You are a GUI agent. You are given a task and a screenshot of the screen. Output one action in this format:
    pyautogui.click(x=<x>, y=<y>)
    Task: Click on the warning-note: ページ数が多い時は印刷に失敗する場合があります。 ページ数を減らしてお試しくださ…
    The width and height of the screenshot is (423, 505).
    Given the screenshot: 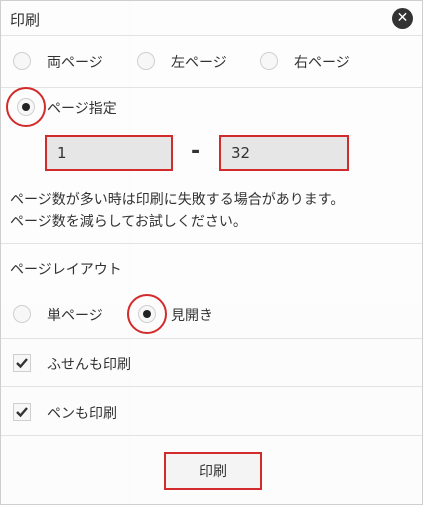 What is the action you would take?
    pyautogui.click(x=177, y=211)
    